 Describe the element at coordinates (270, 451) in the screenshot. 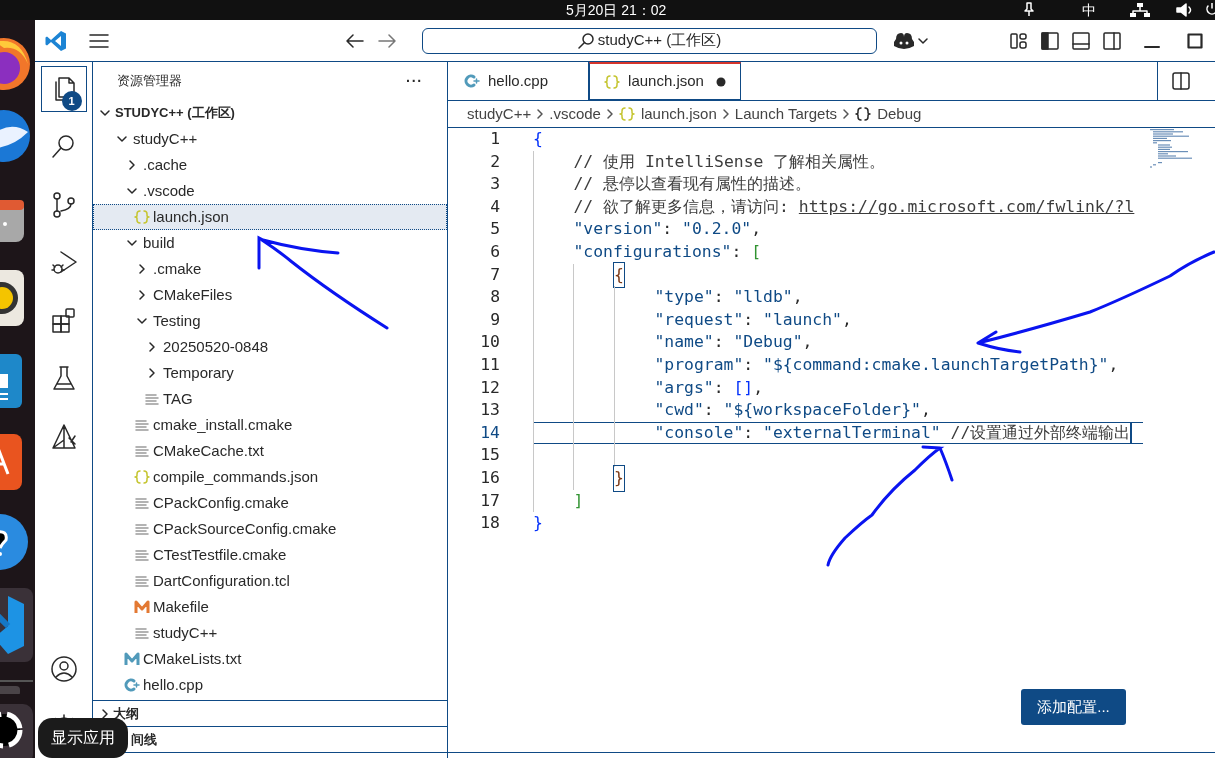

I see `tree-item: CMakeCache.txt` at that location.